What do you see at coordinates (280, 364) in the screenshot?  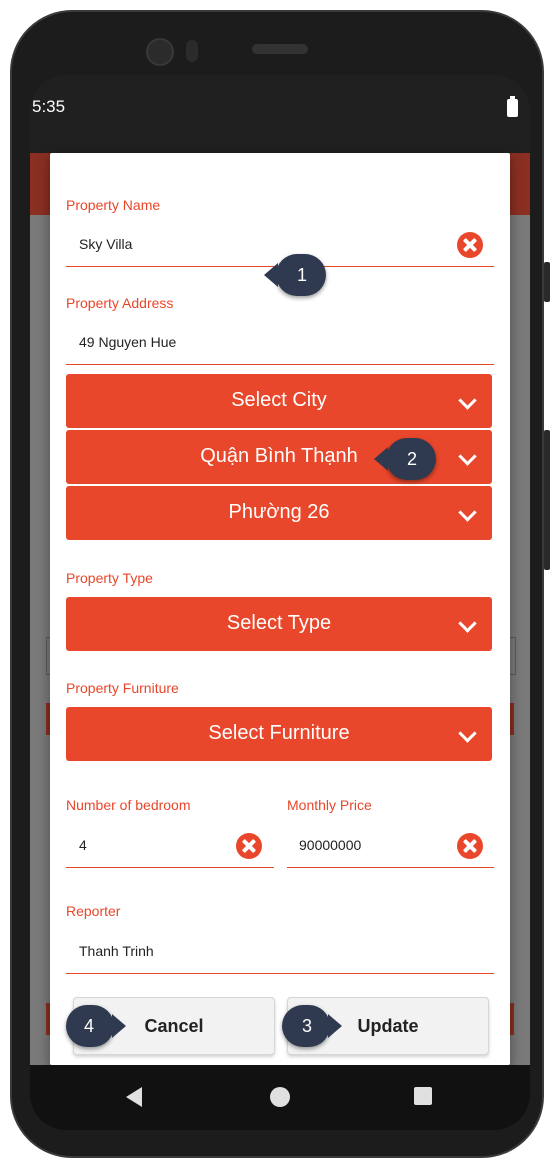 I see `property-address-underline` at bounding box center [280, 364].